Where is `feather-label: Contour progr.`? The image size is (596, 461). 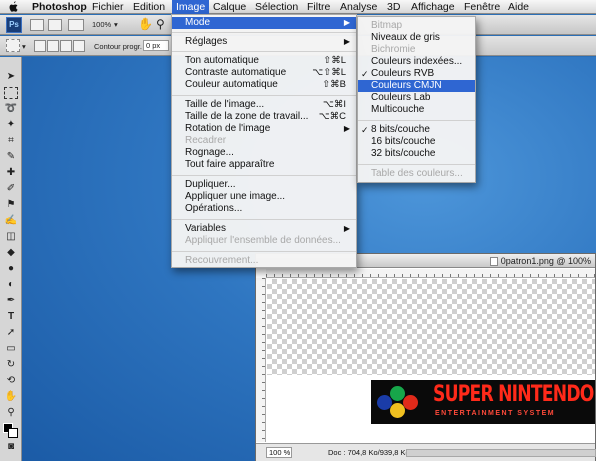
feather-label: Contour progr. is located at coordinates (118, 46).